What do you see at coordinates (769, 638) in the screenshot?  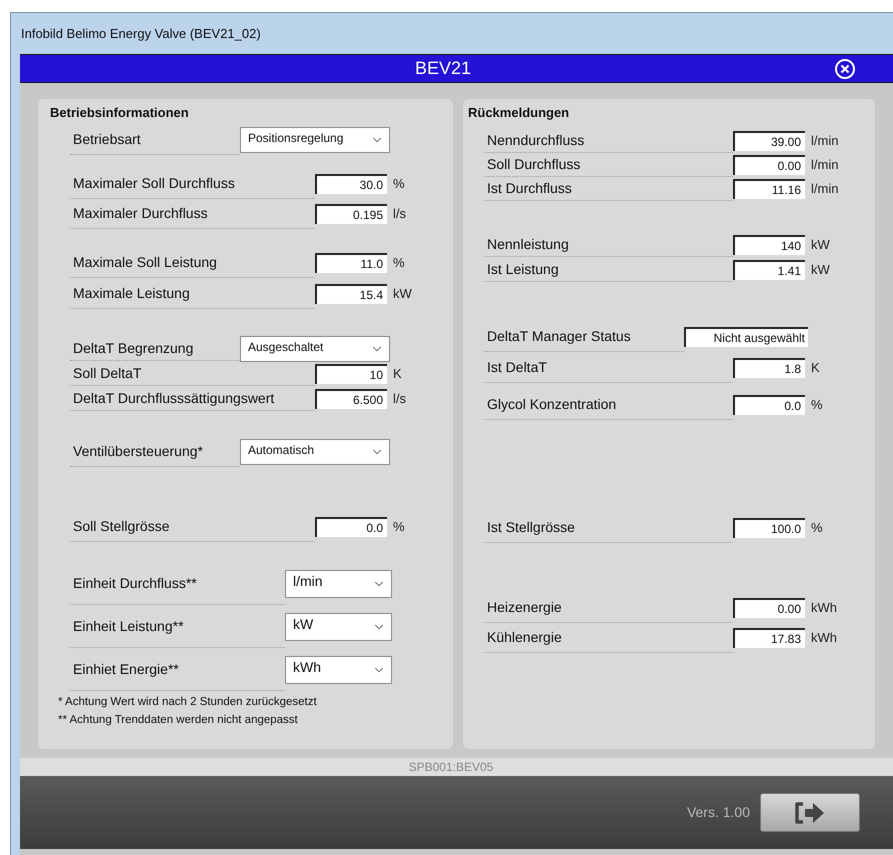 I see `value-field: 17.83` at bounding box center [769, 638].